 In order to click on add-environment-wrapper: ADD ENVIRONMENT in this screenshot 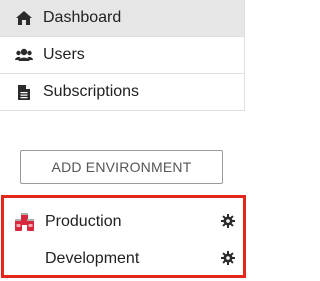, I will do `click(121, 167)`.